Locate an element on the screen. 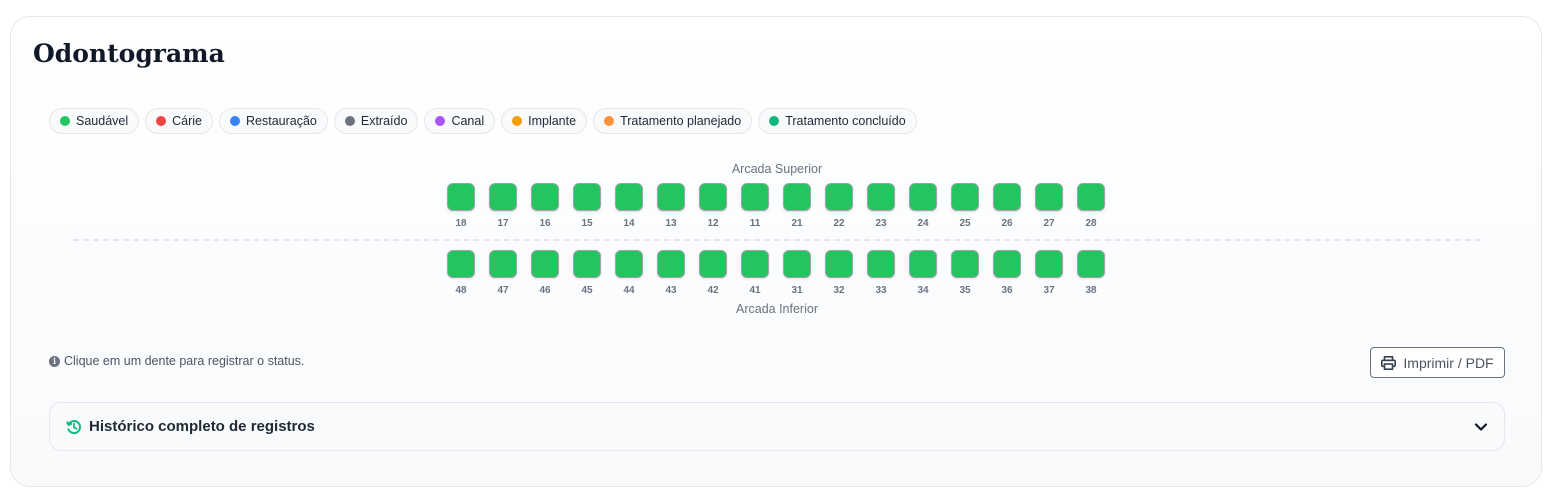 This screenshot has width=1551, height=493. tooth-column: 18 is located at coordinates (461, 206).